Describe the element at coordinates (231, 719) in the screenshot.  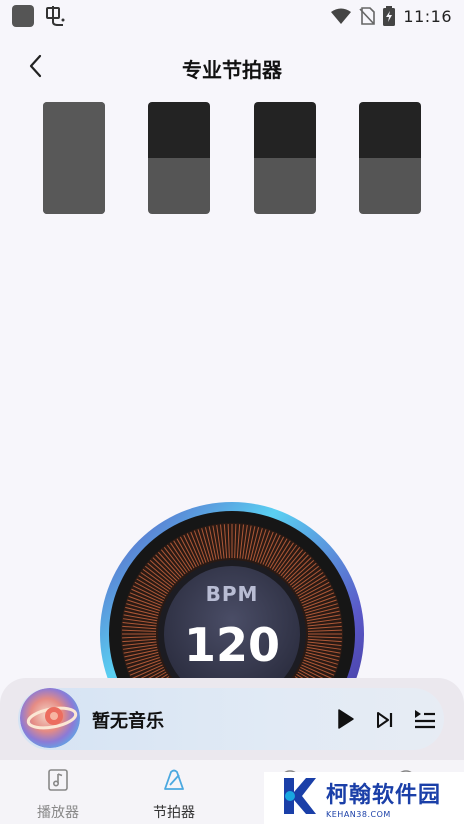
I see `mini-player: 暂无音乐` at that location.